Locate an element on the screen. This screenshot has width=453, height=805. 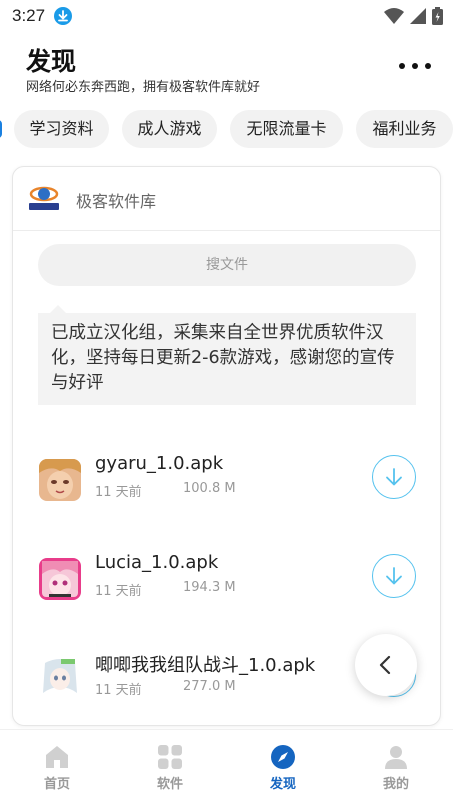
category-chips: 学习资料 成人游戏 无限流量卡 福利业务 is located at coordinates (226, 129).